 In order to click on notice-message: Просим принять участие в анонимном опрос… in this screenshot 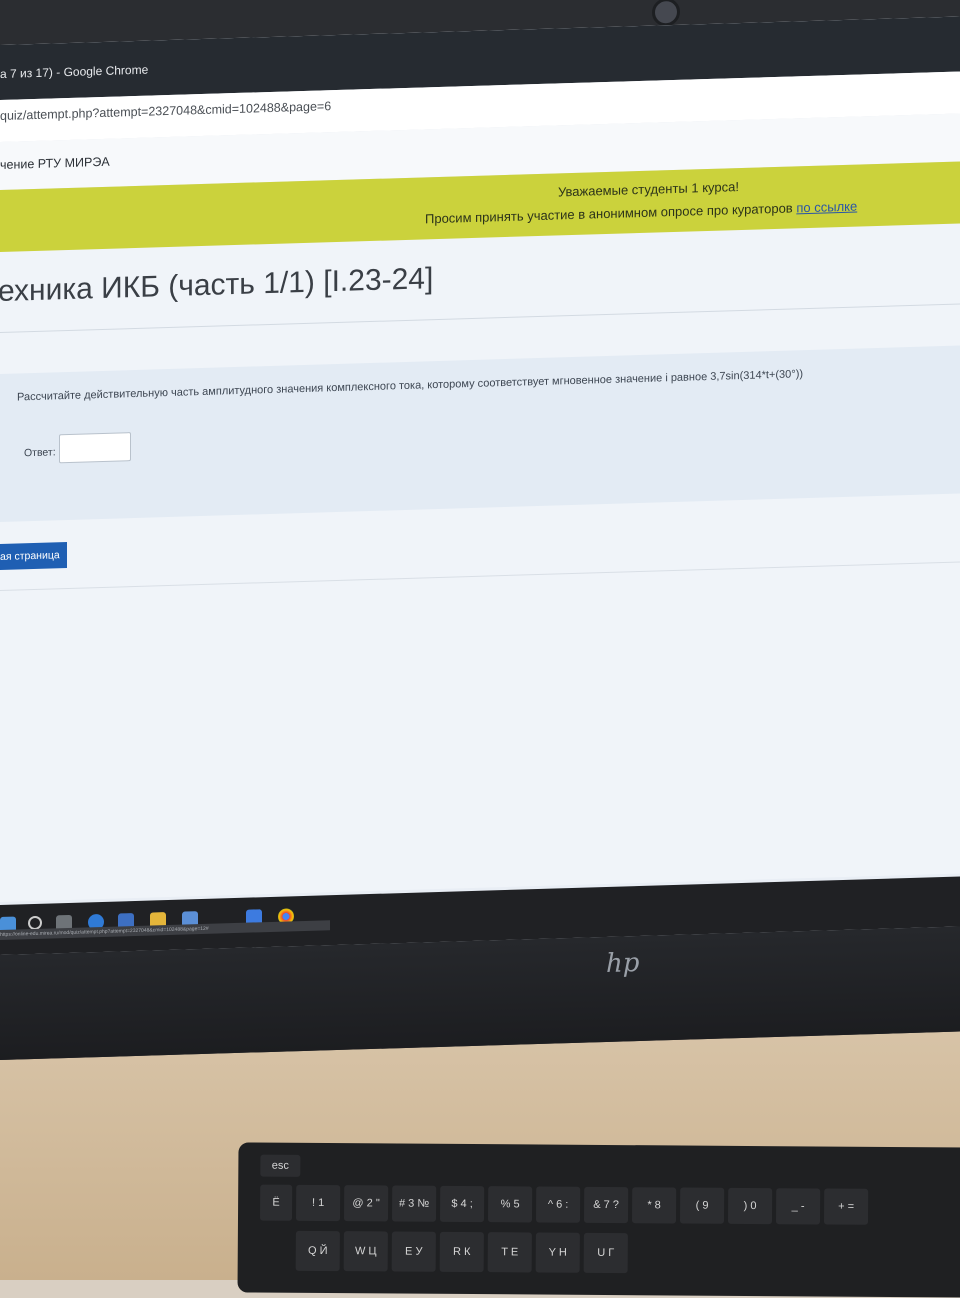, I will do `click(609, 213)`.